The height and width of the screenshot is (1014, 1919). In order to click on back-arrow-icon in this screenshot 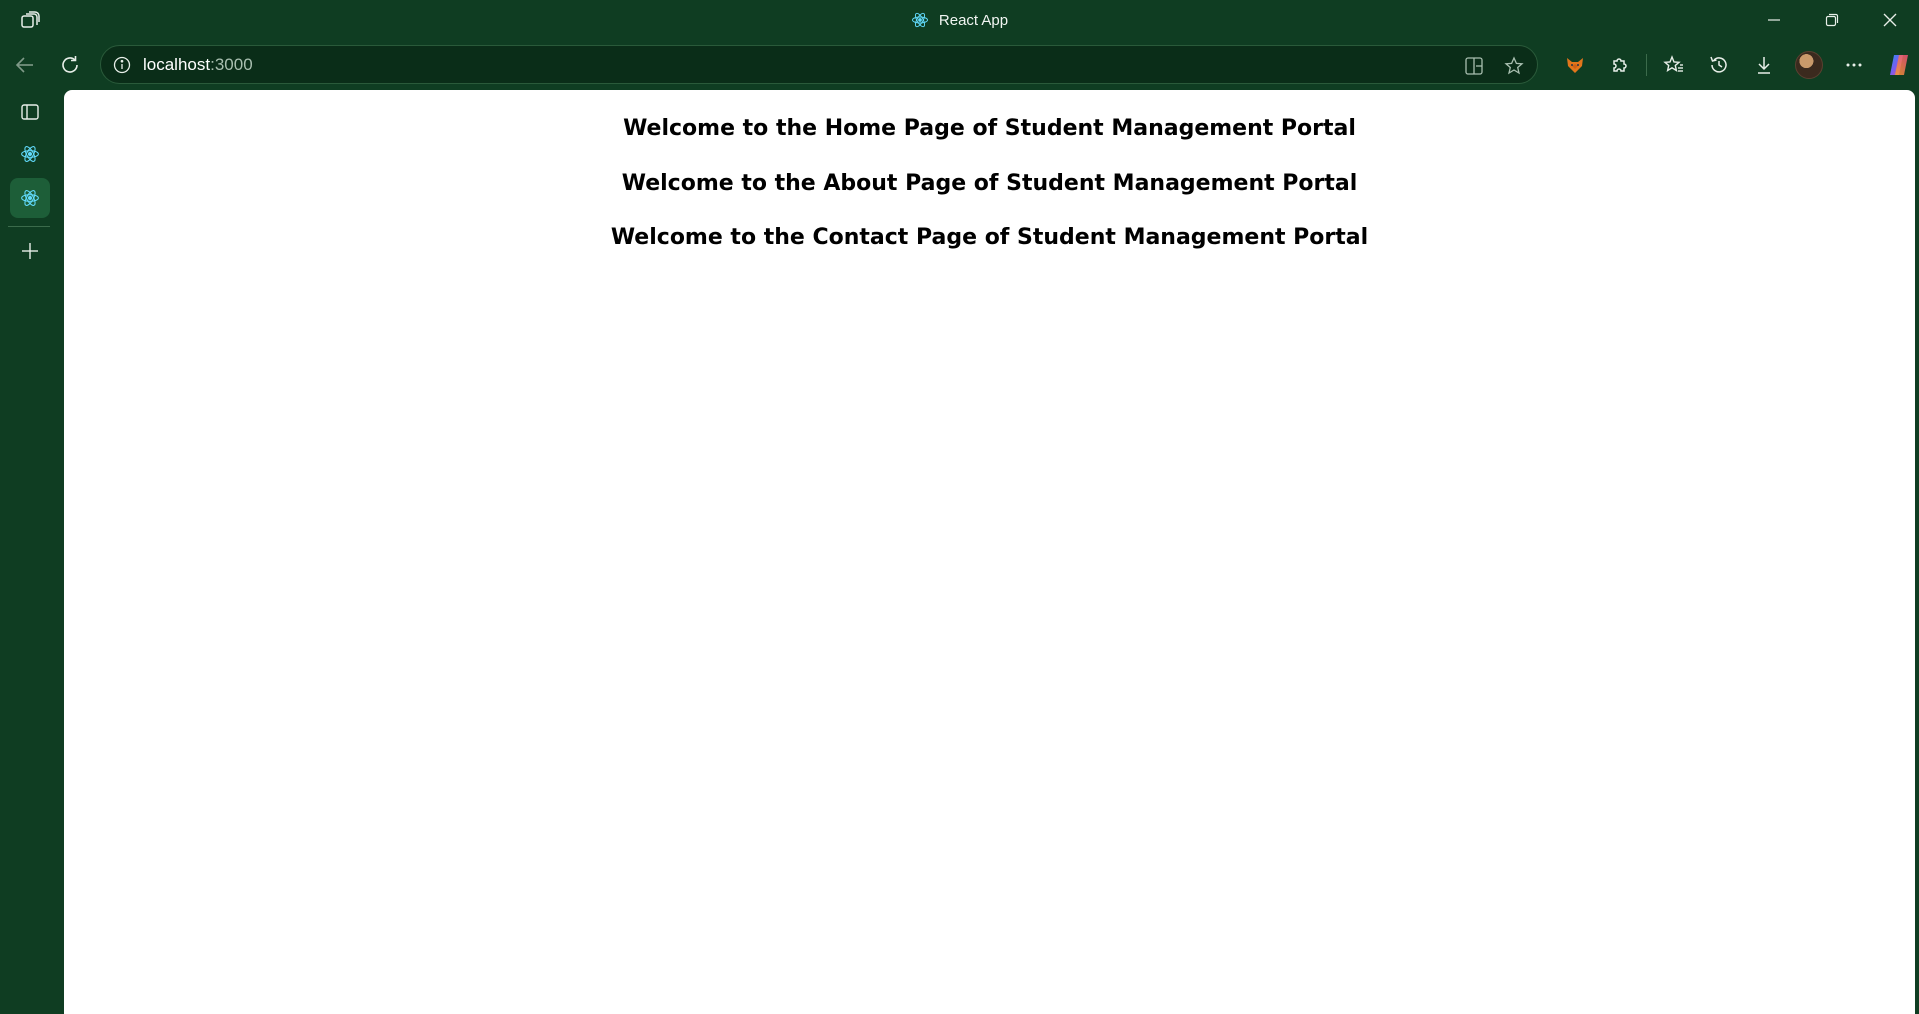, I will do `click(25, 64)`.